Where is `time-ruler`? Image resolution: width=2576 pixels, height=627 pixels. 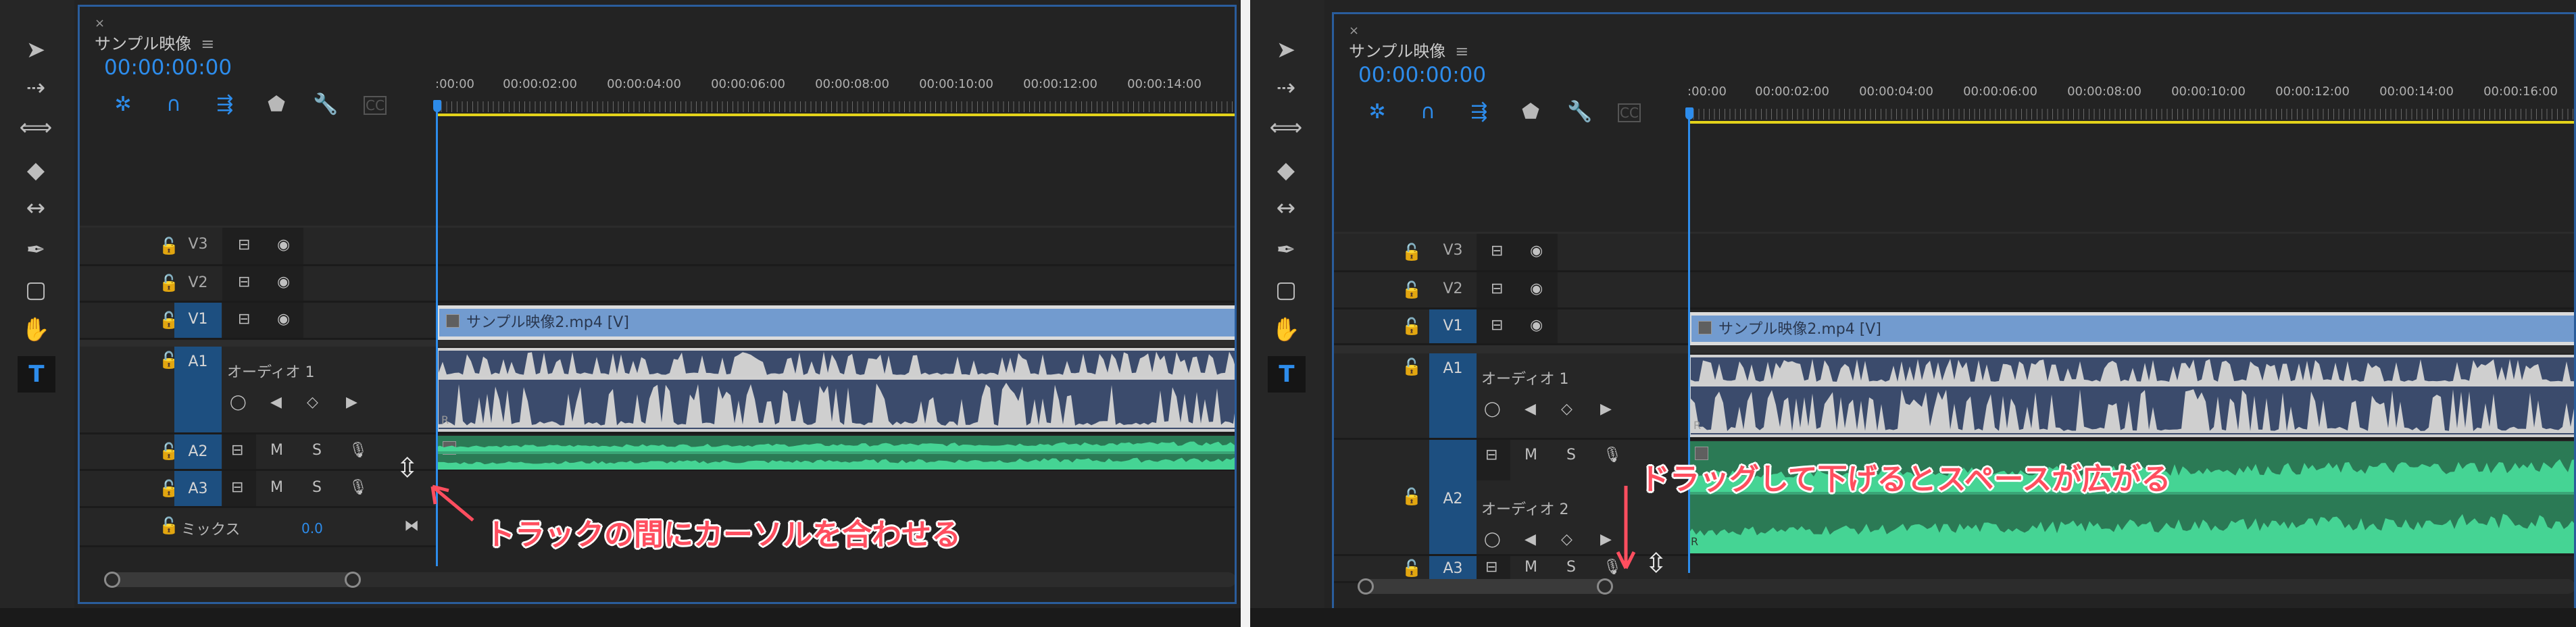 time-ruler is located at coordinates (836, 107).